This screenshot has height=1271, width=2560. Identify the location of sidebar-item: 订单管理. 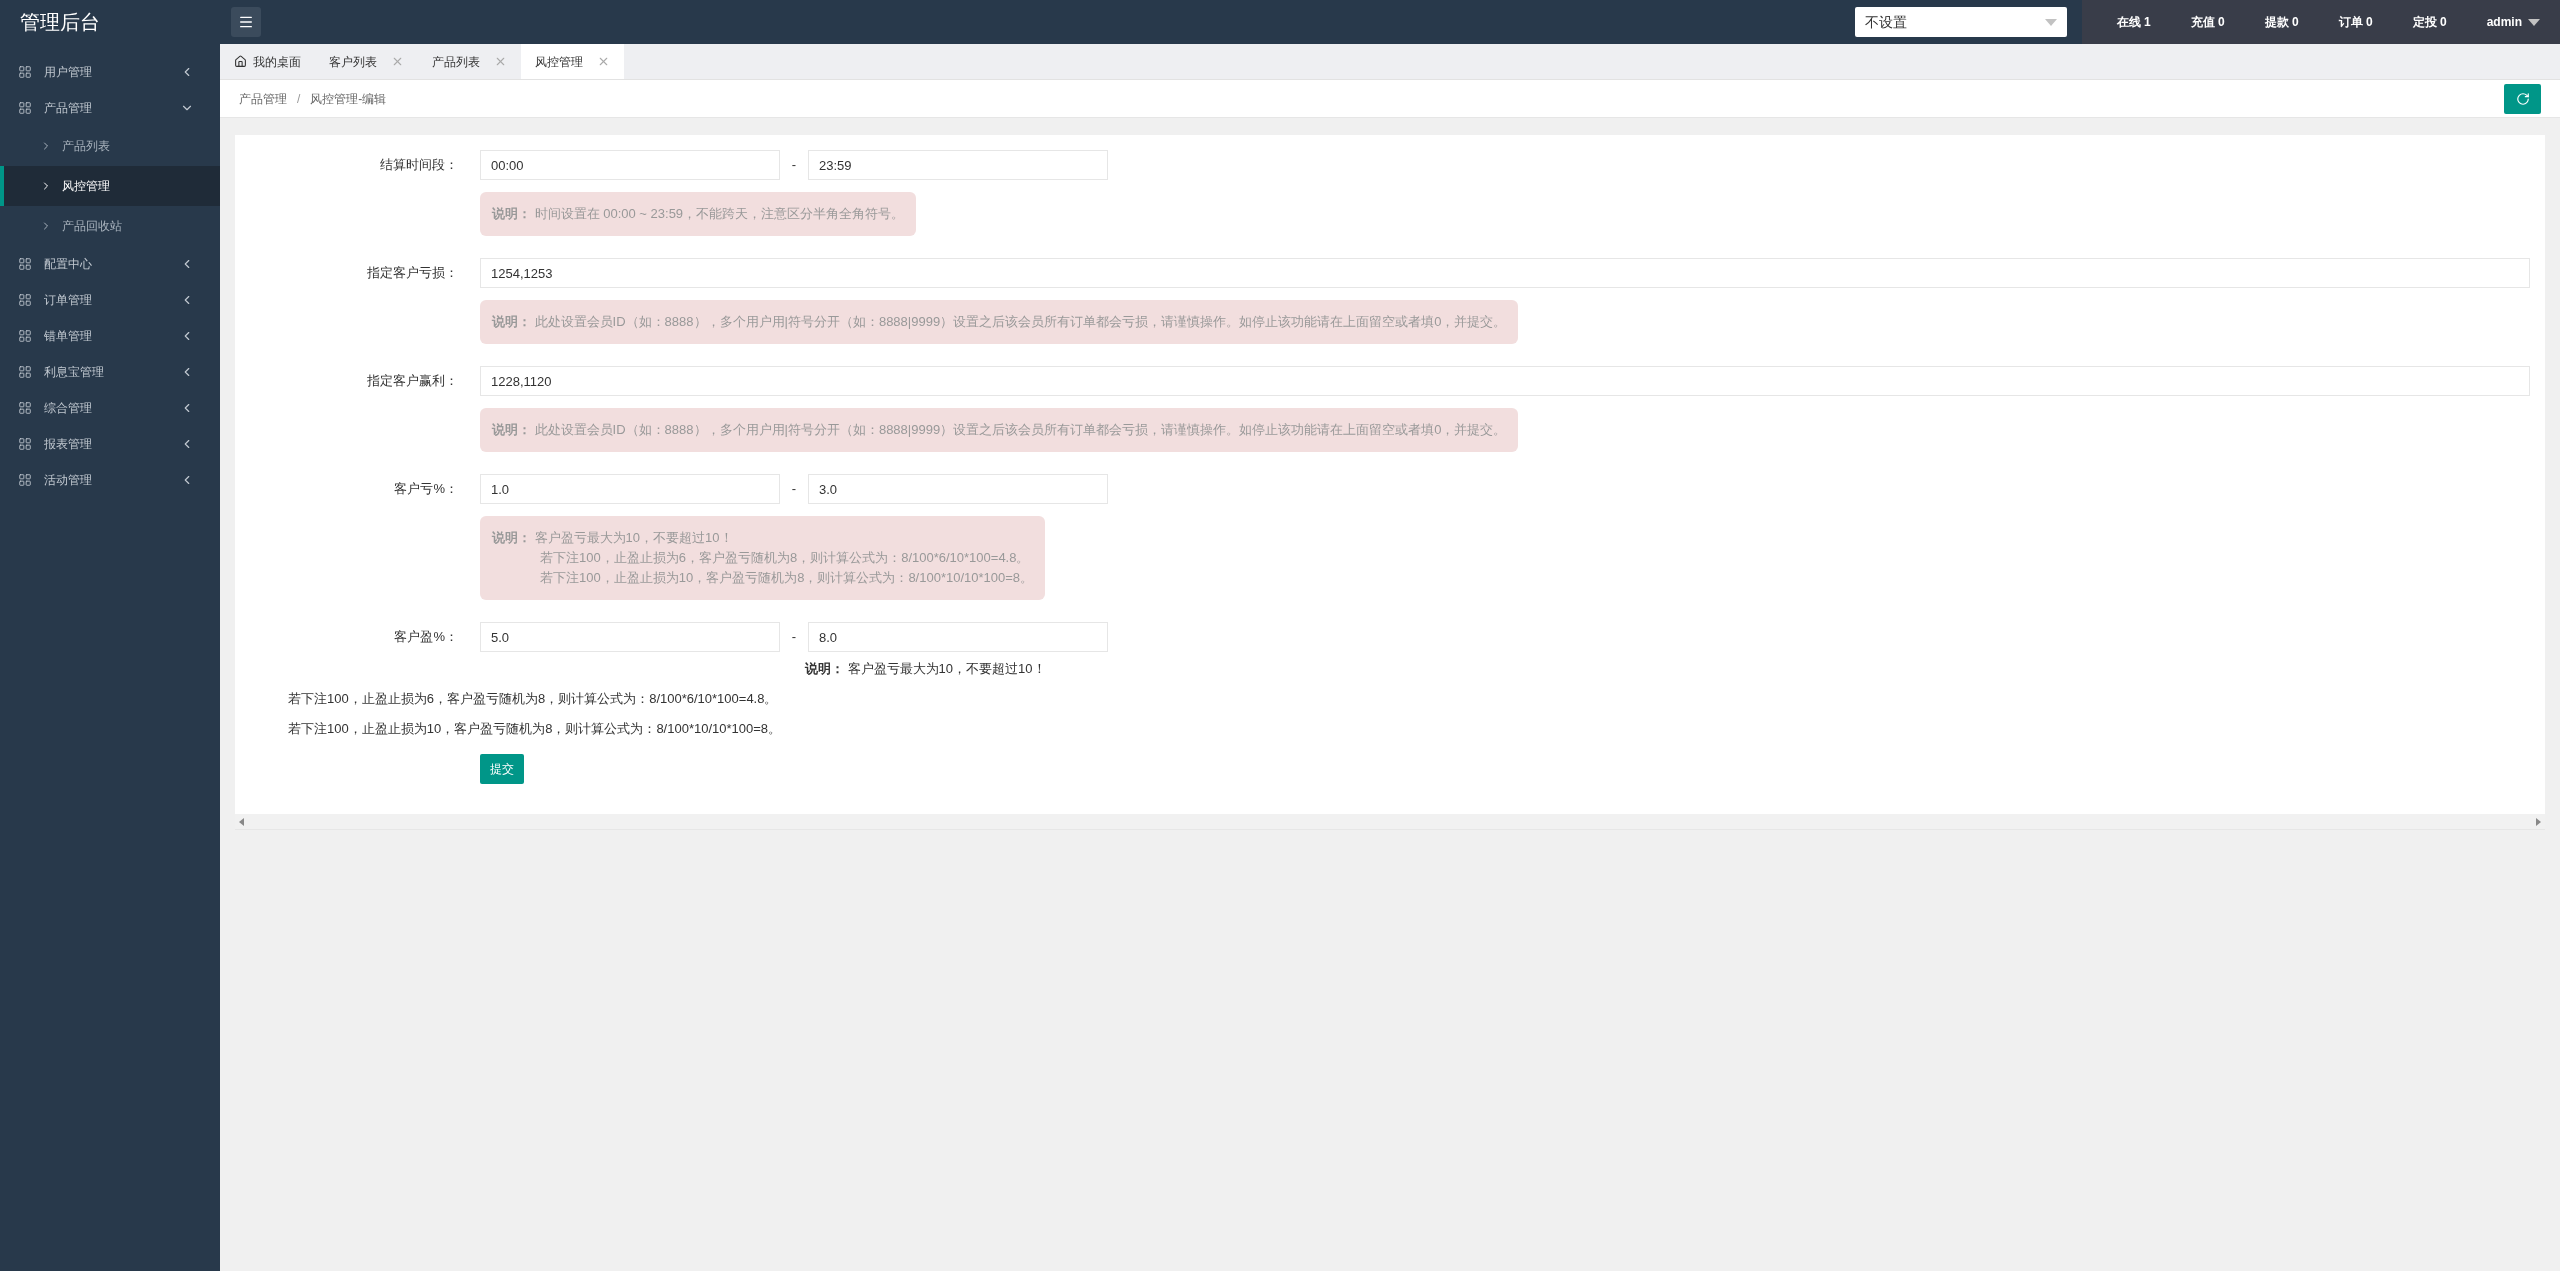
(110, 300).